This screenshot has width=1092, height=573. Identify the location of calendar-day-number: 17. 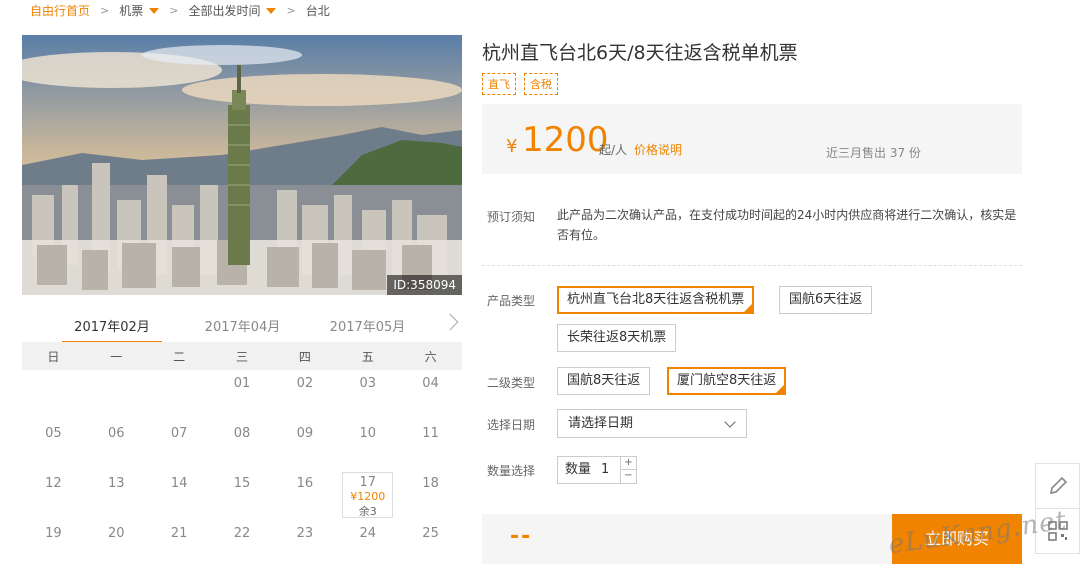
(367, 482).